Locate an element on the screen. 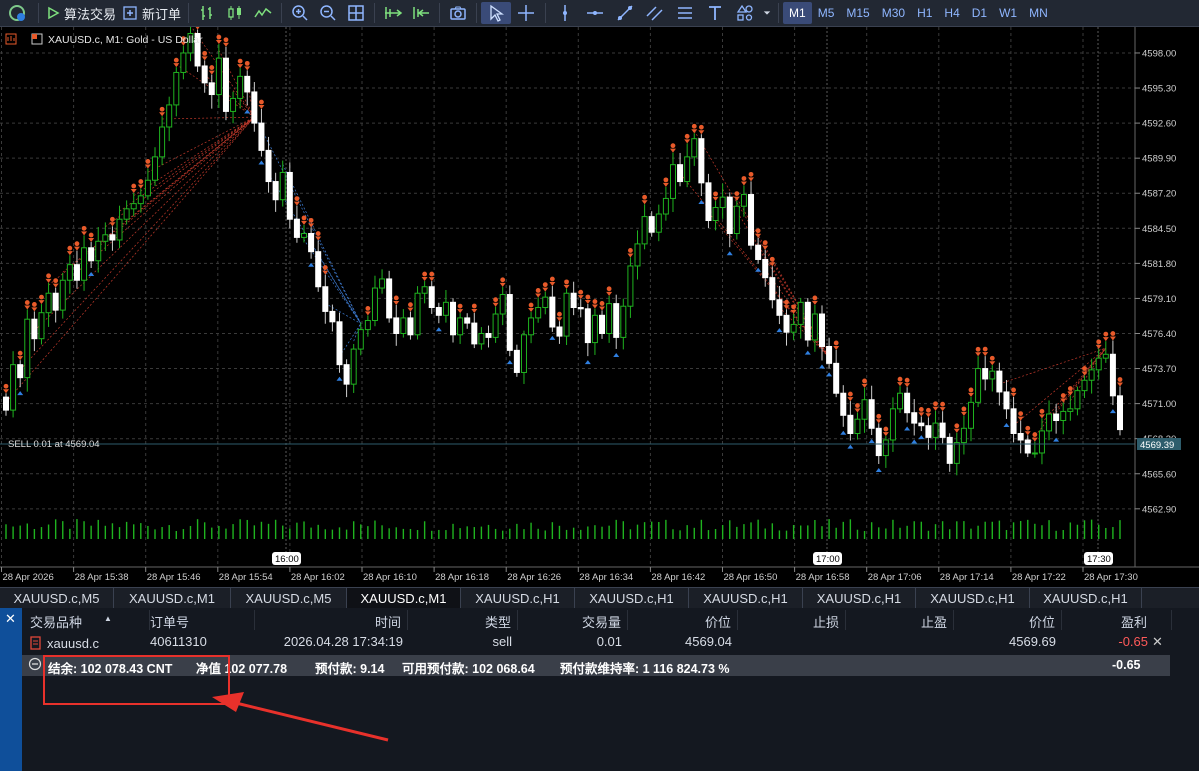 The image size is (1199, 771). close-icon: ✕ is located at coordinates (10, 619).